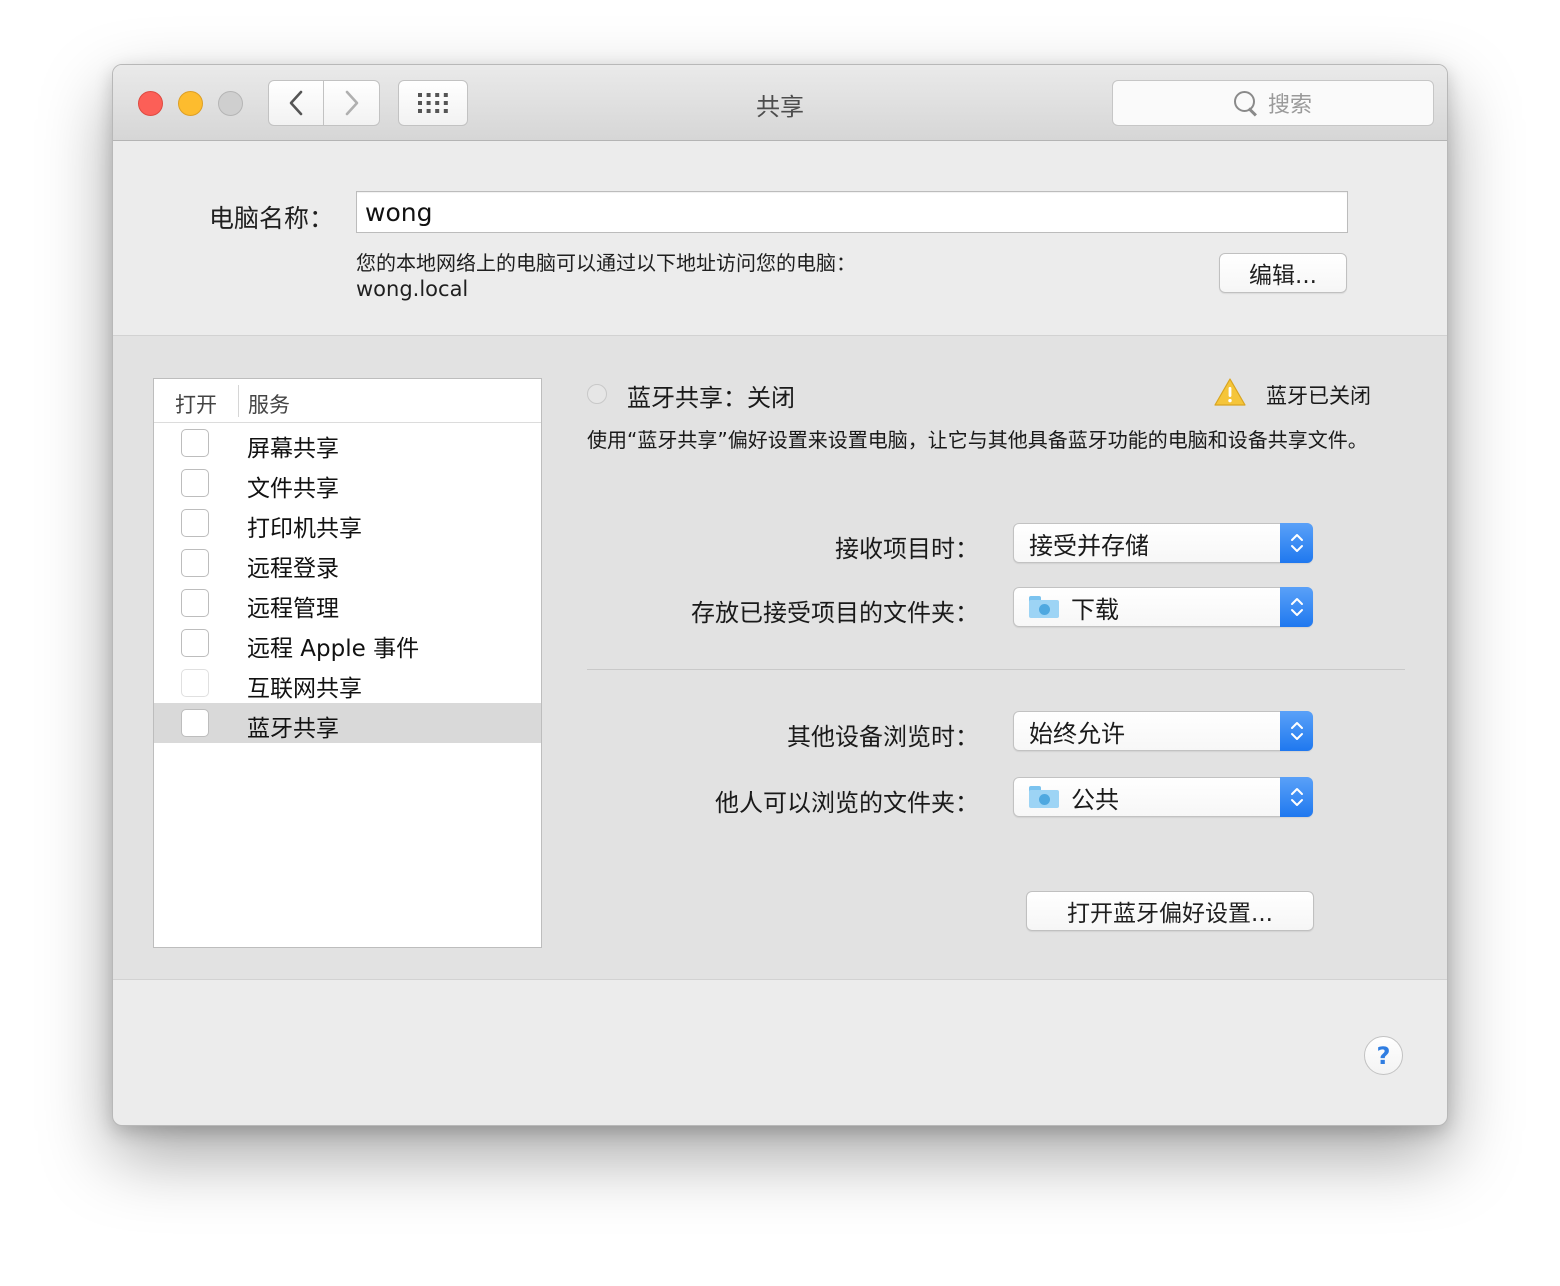  Describe the element at coordinates (1089, 545) in the screenshot. I see `receive-popup-value: 接受并存储` at that location.